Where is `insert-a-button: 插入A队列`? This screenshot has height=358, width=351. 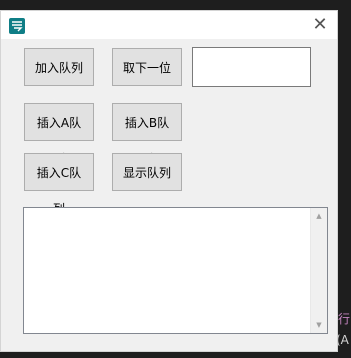 insert-a-button: 插入A队列 is located at coordinates (59, 134).